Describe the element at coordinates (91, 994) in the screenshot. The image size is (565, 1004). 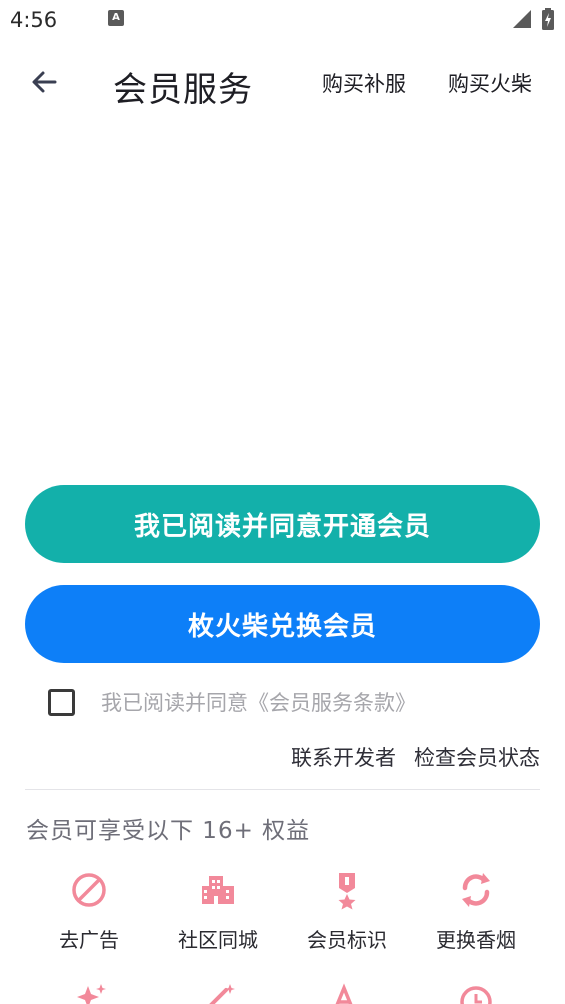
I see `sparkle-icon` at that location.